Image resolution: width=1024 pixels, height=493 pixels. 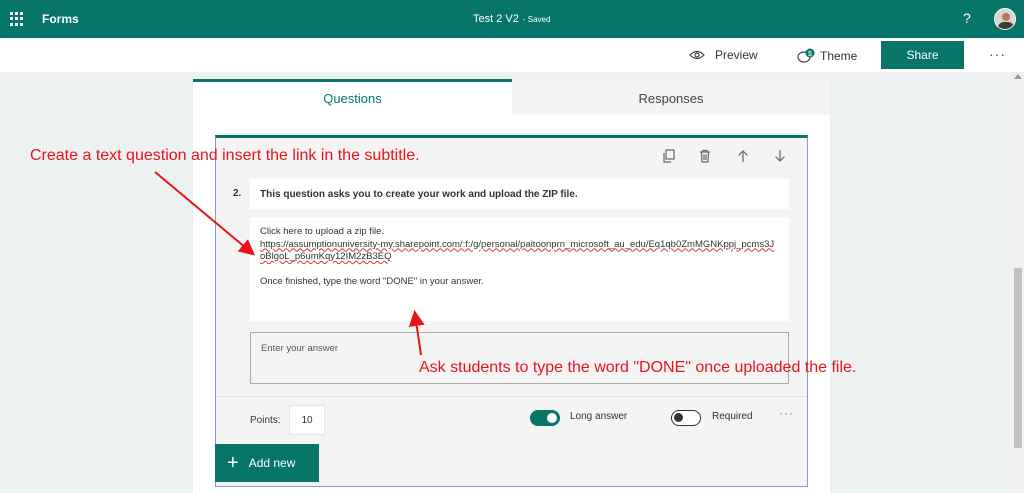 I want to click on required-label: Required, so click(x=732, y=416).